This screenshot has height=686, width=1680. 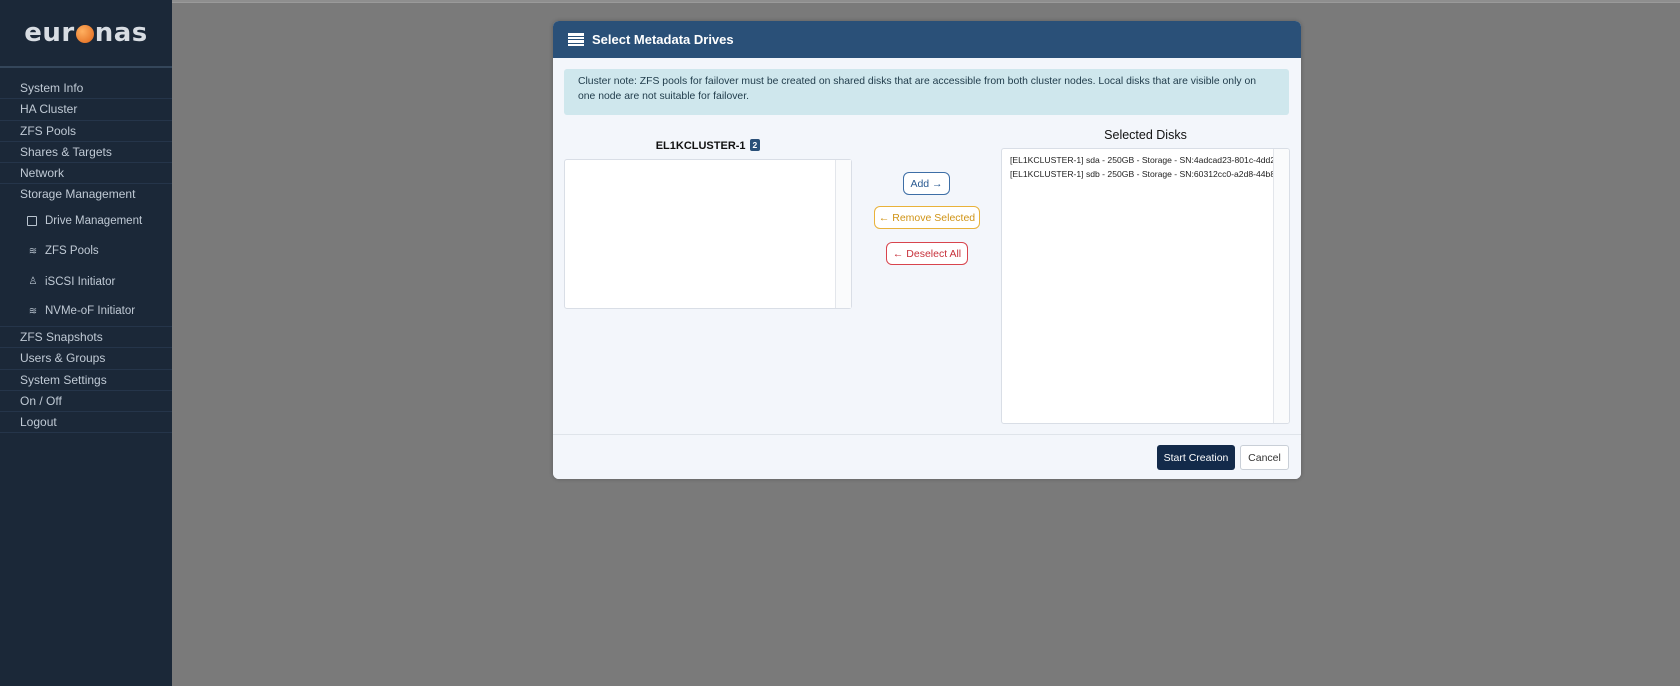 I want to click on top-border, so click(x=926, y=1).